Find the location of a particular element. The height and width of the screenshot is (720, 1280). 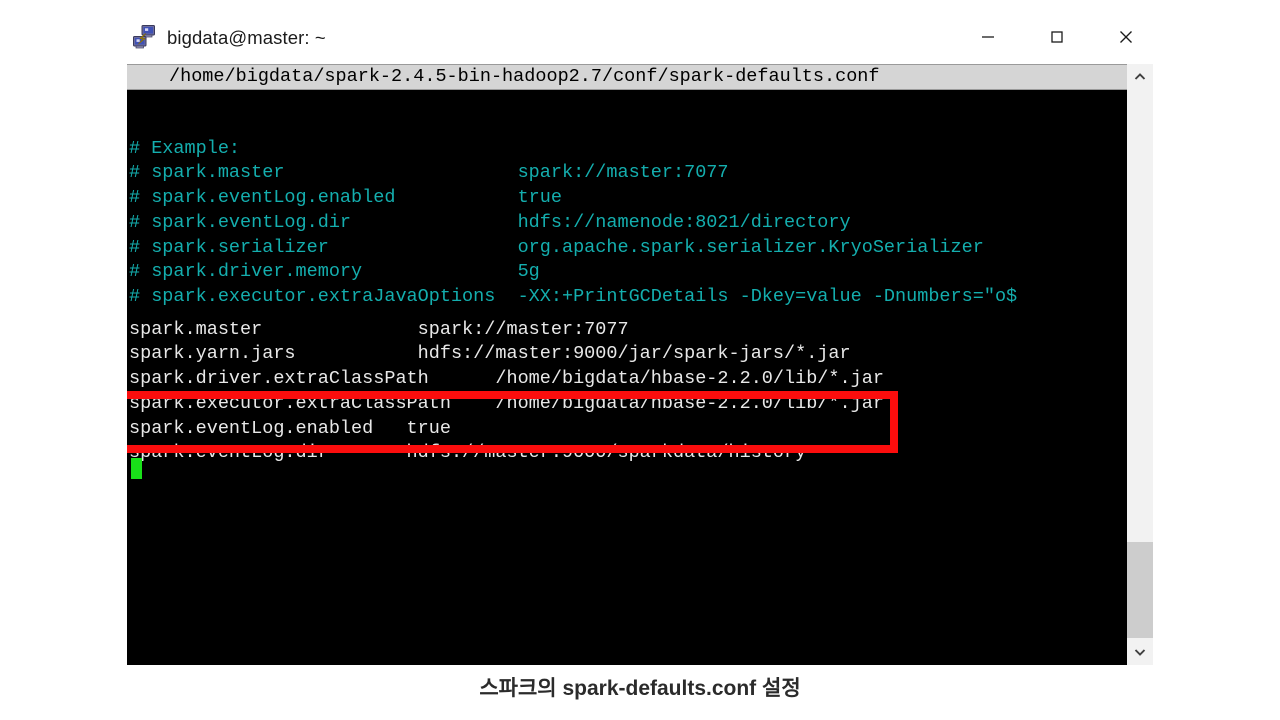

chevron-down-icon is located at coordinates (1140, 652).